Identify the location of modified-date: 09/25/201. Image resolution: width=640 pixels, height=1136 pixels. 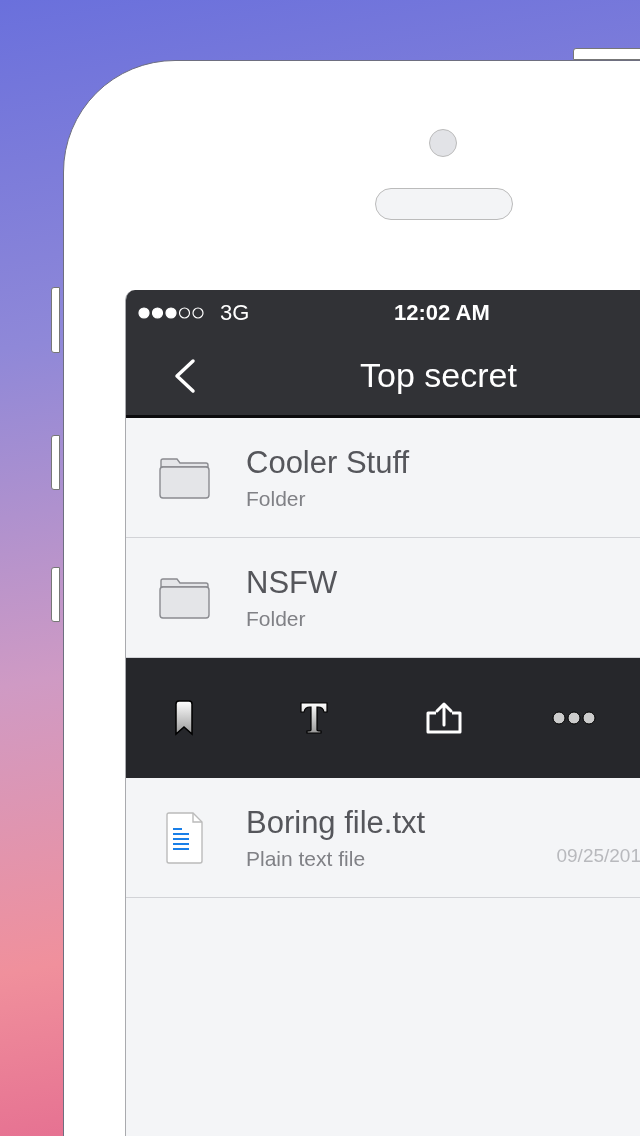
(598, 856).